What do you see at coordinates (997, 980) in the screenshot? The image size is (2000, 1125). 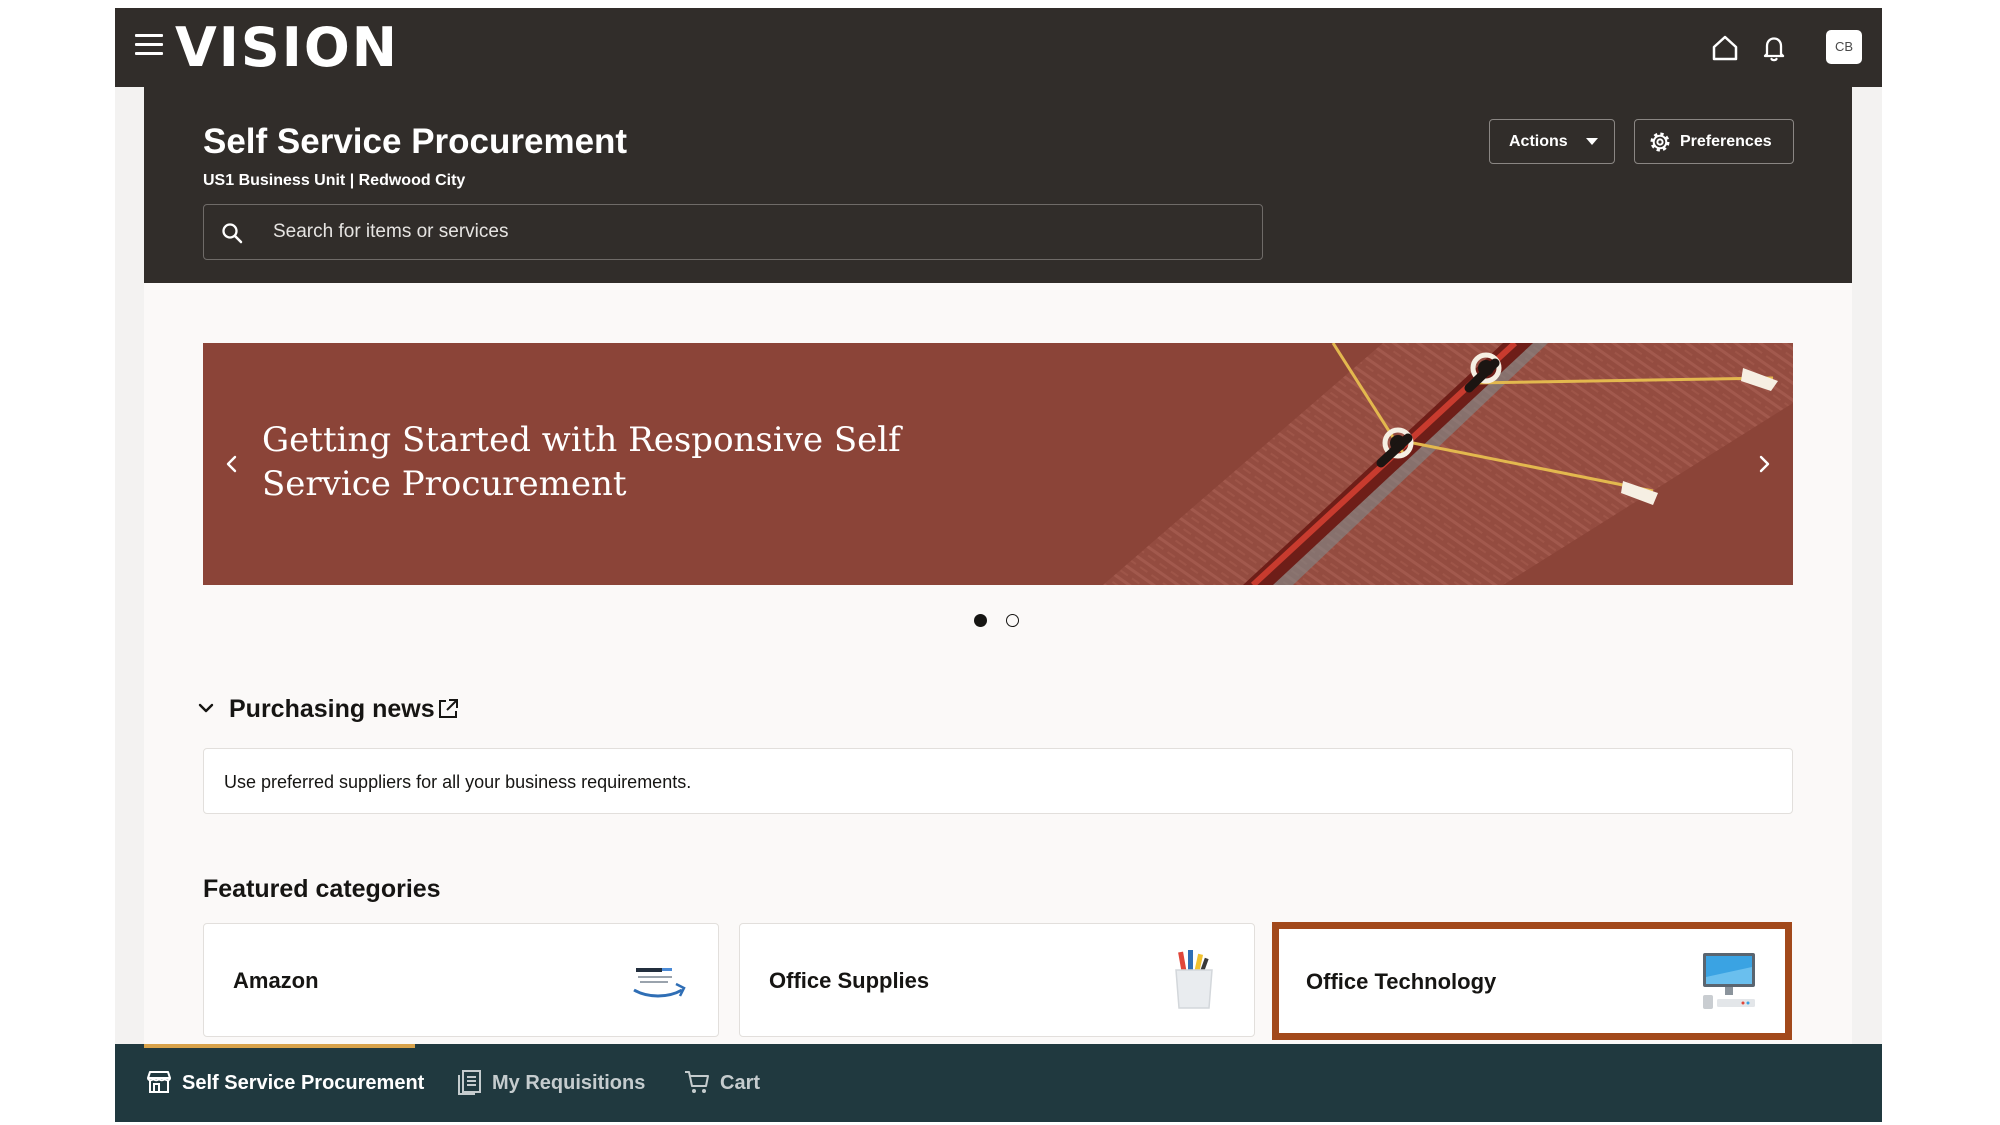 I see `category-card-office-supplies: Office Supplies` at bounding box center [997, 980].